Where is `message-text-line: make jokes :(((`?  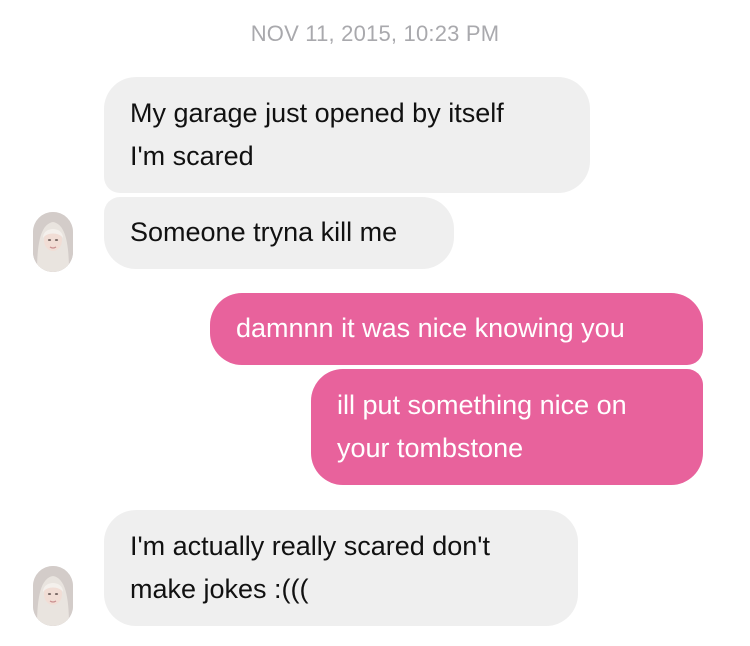 message-text-line: make jokes :((( is located at coordinates (219, 589).